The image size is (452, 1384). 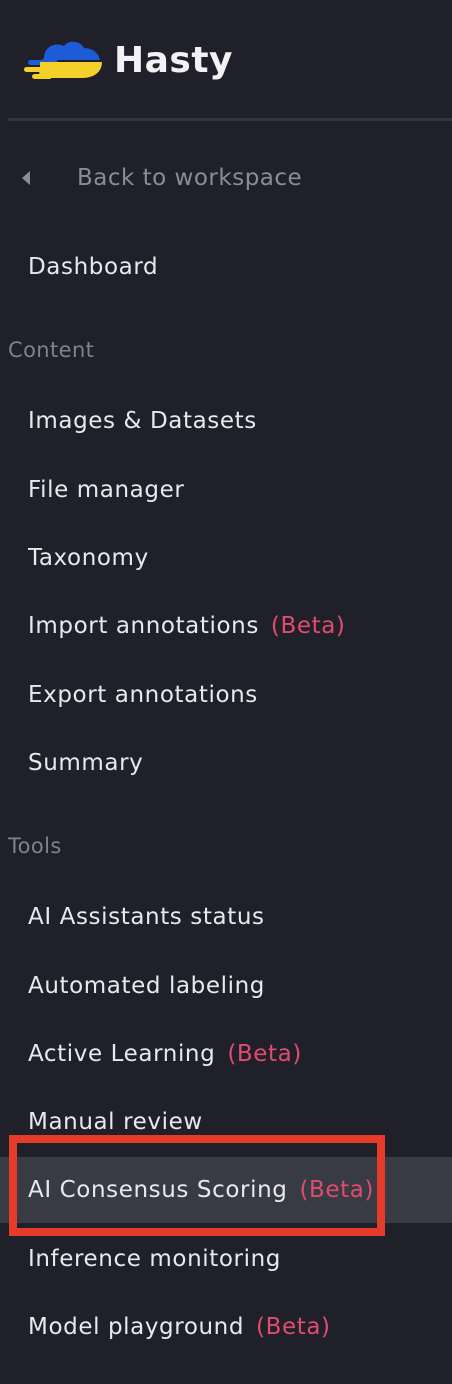 I want to click on brand-logo: Hasty, so click(x=127, y=60).